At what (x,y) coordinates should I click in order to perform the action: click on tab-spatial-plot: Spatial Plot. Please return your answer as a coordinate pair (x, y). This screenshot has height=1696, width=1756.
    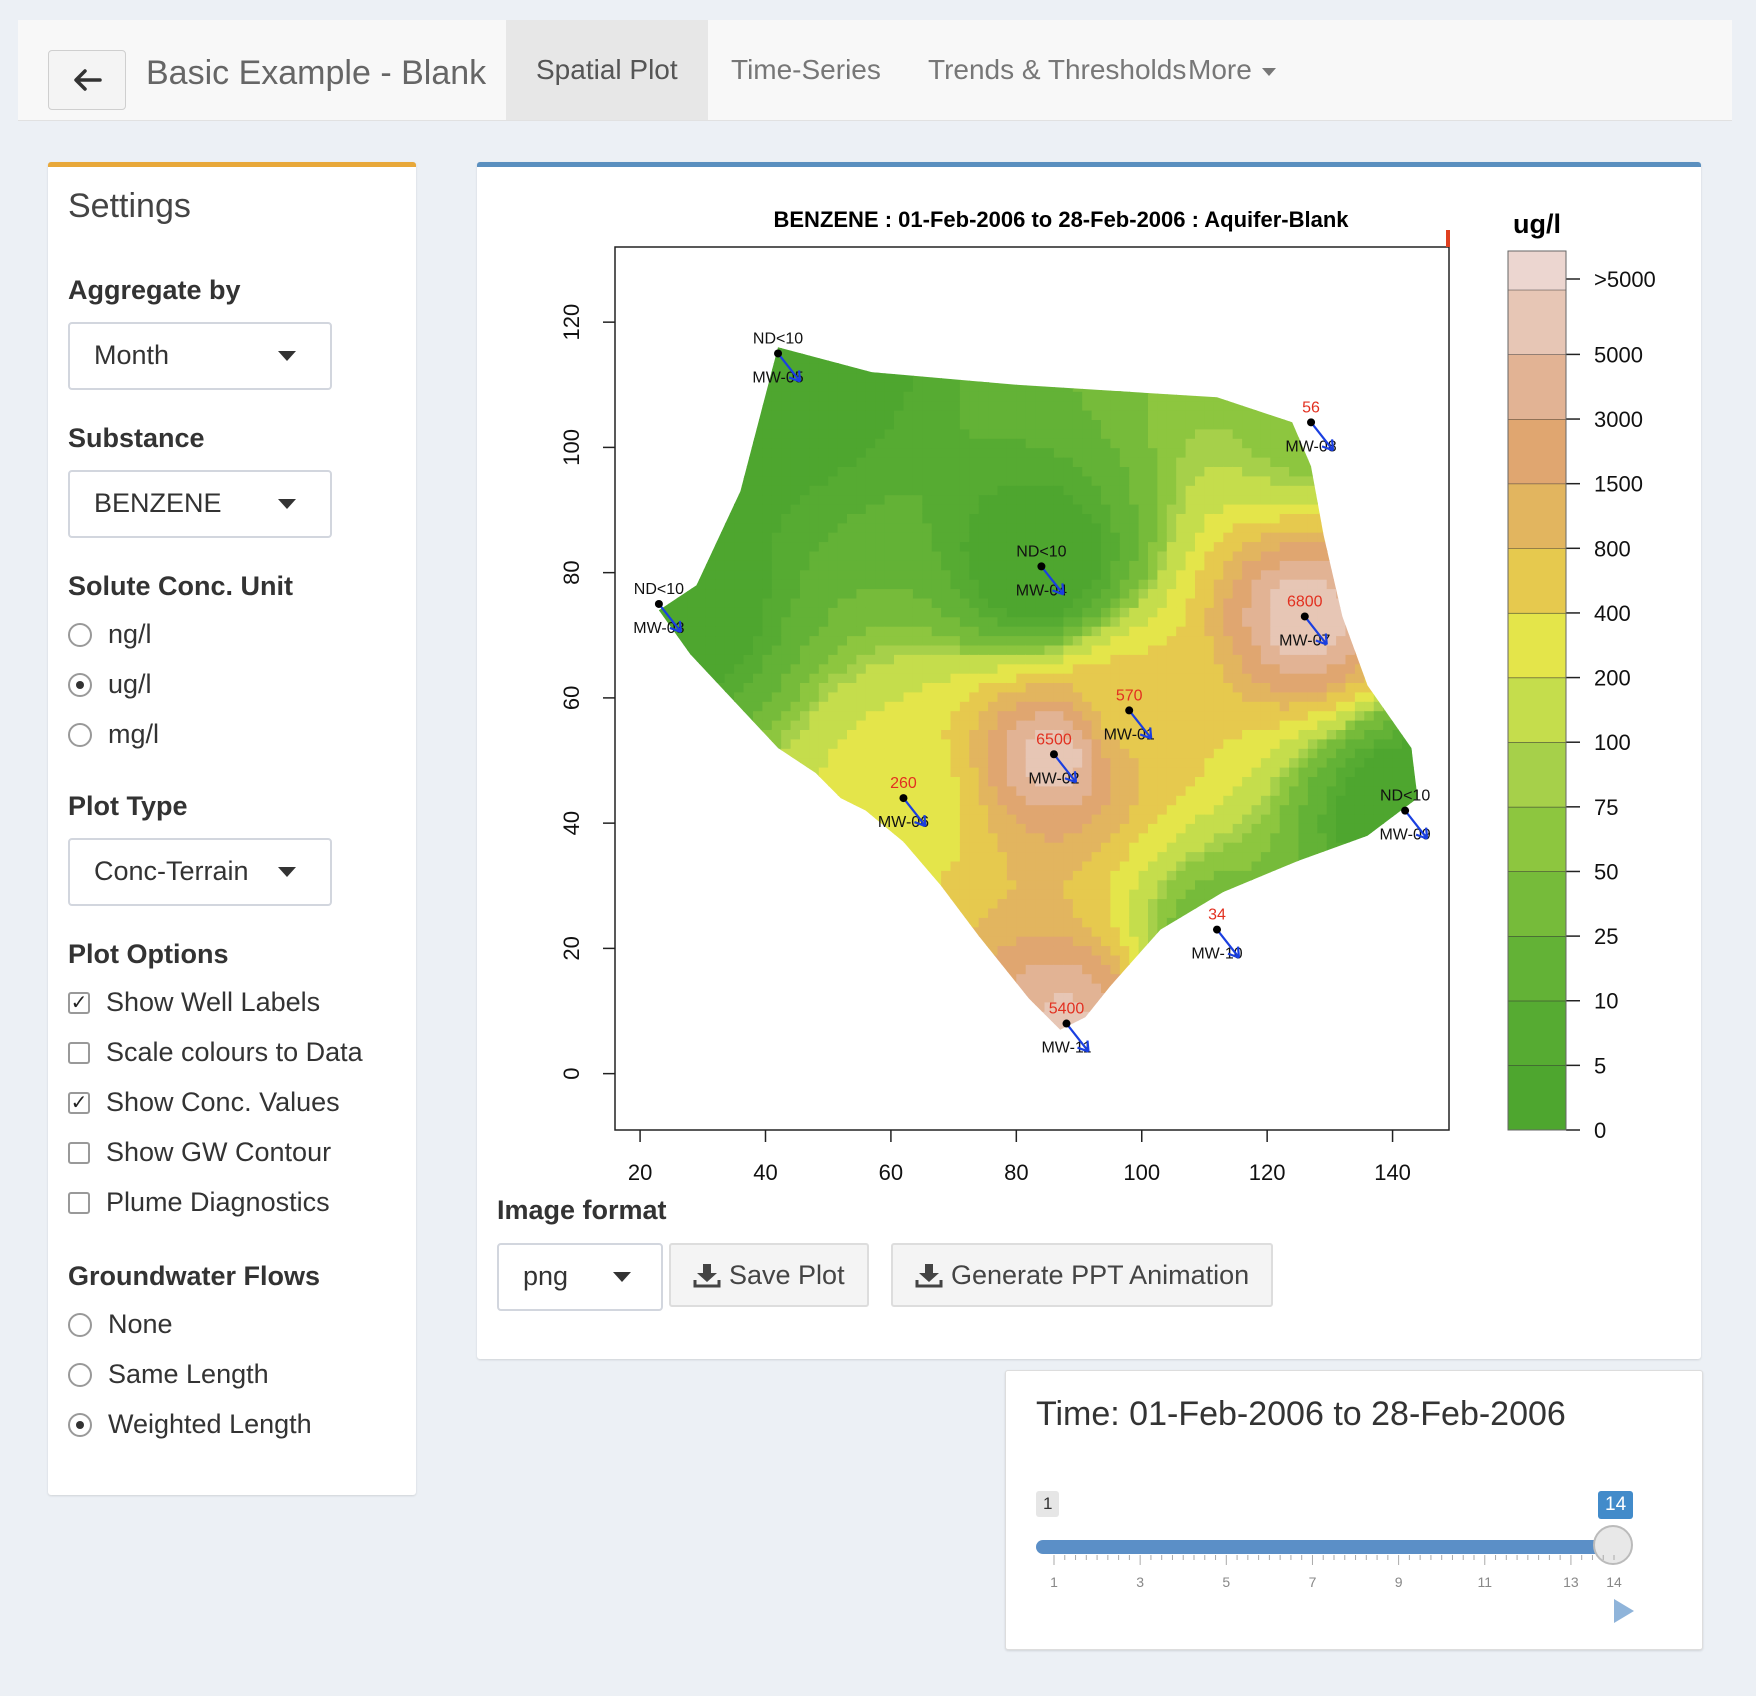
    Looking at the image, I should click on (607, 70).